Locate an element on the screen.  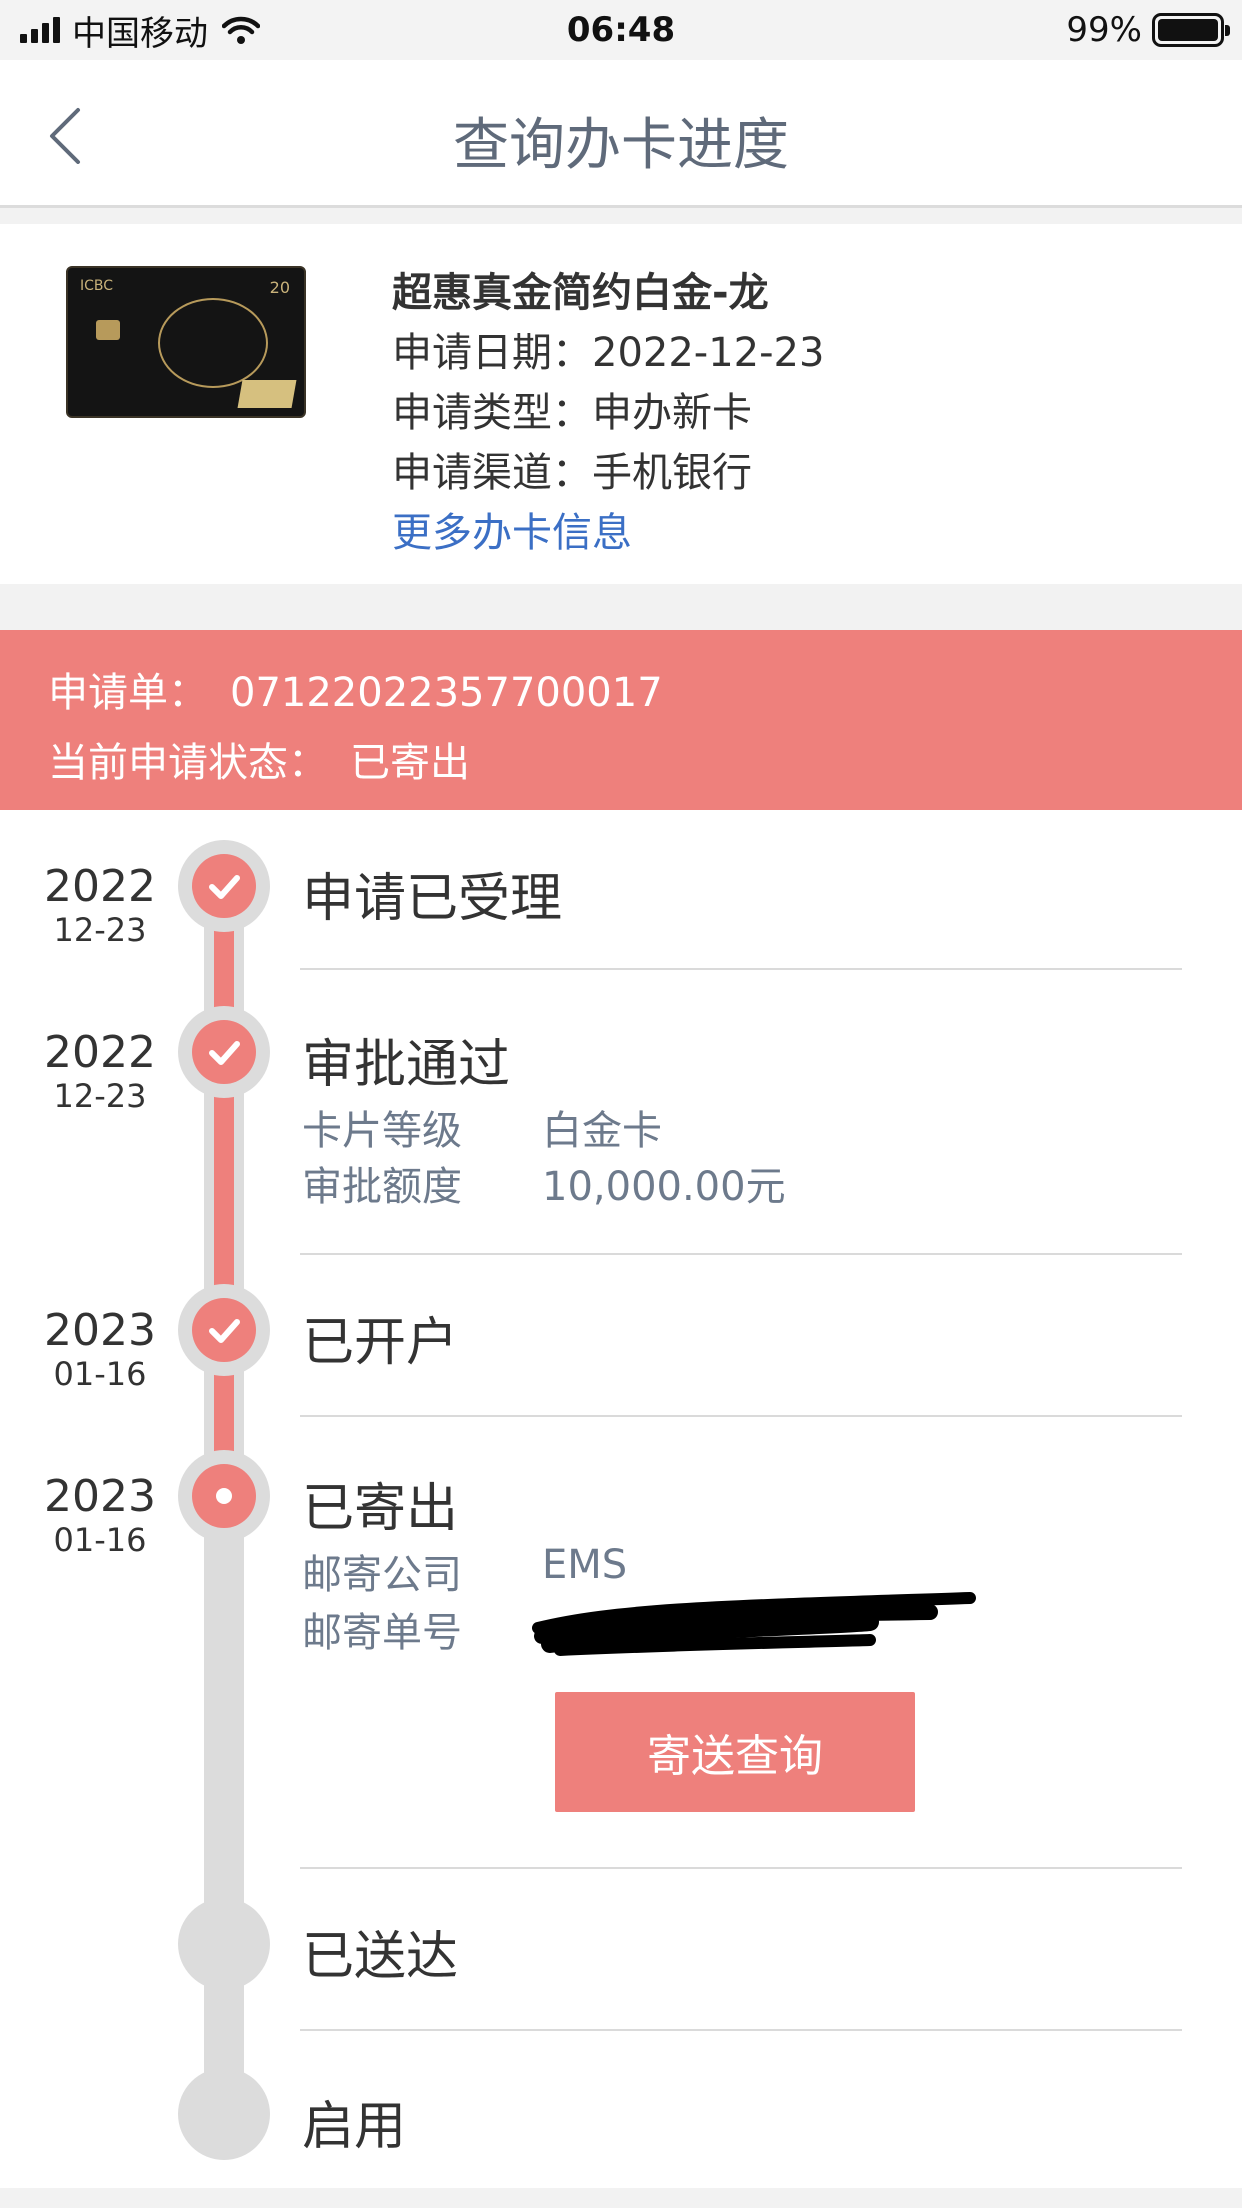
navigation-bar: 查询办卡进度 is located at coordinates (621, 134).